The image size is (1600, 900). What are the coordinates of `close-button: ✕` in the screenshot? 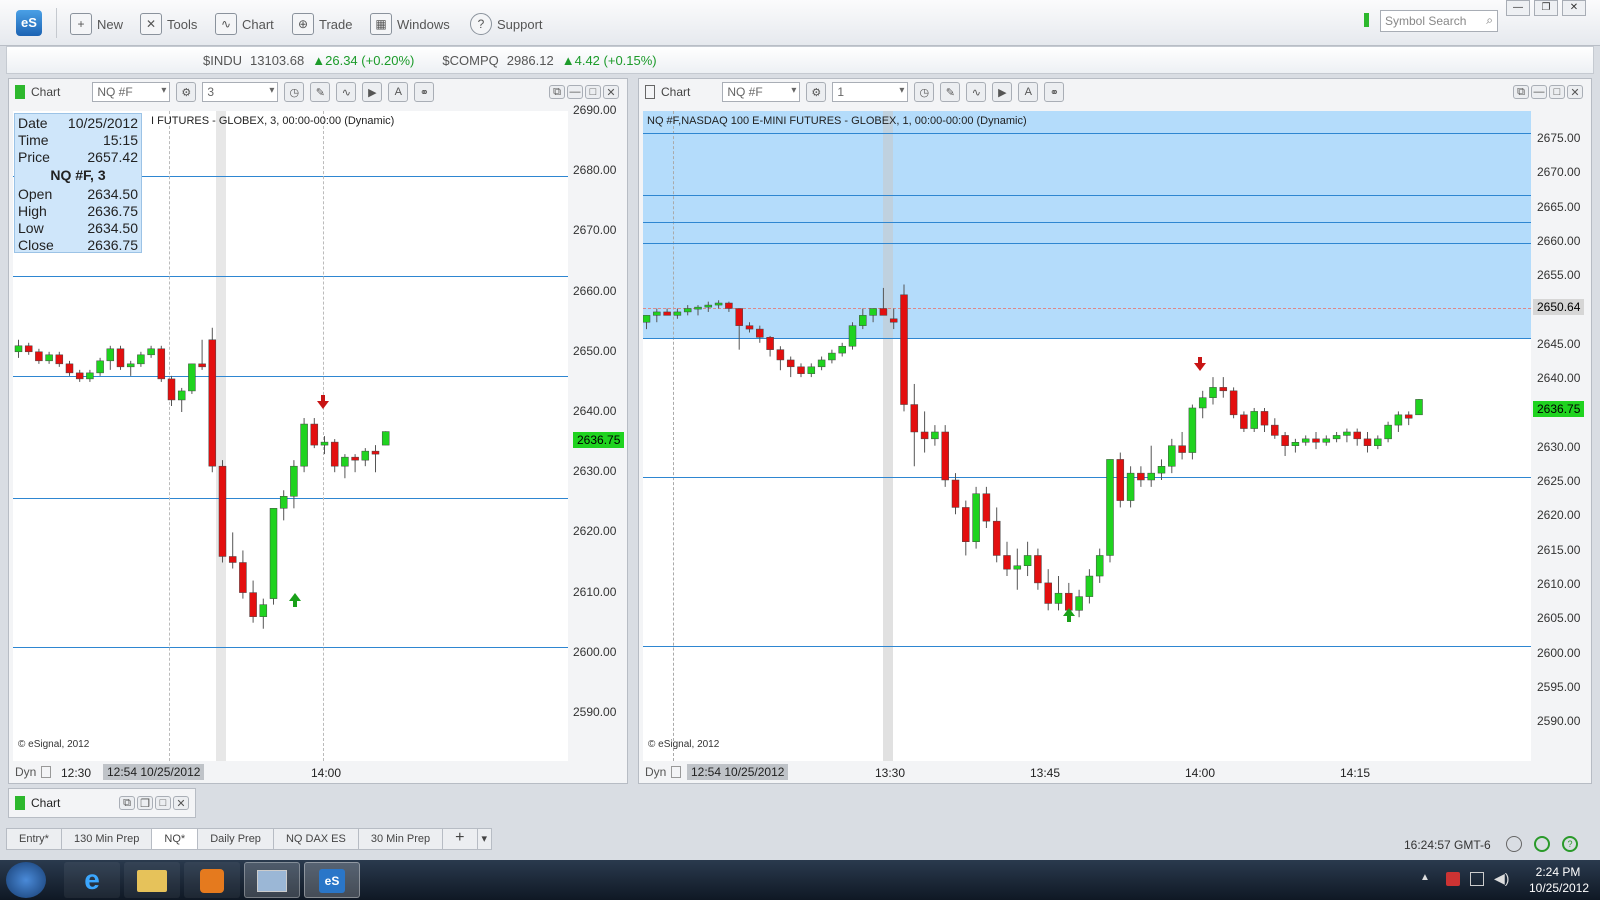 It's located at (1574, 8).